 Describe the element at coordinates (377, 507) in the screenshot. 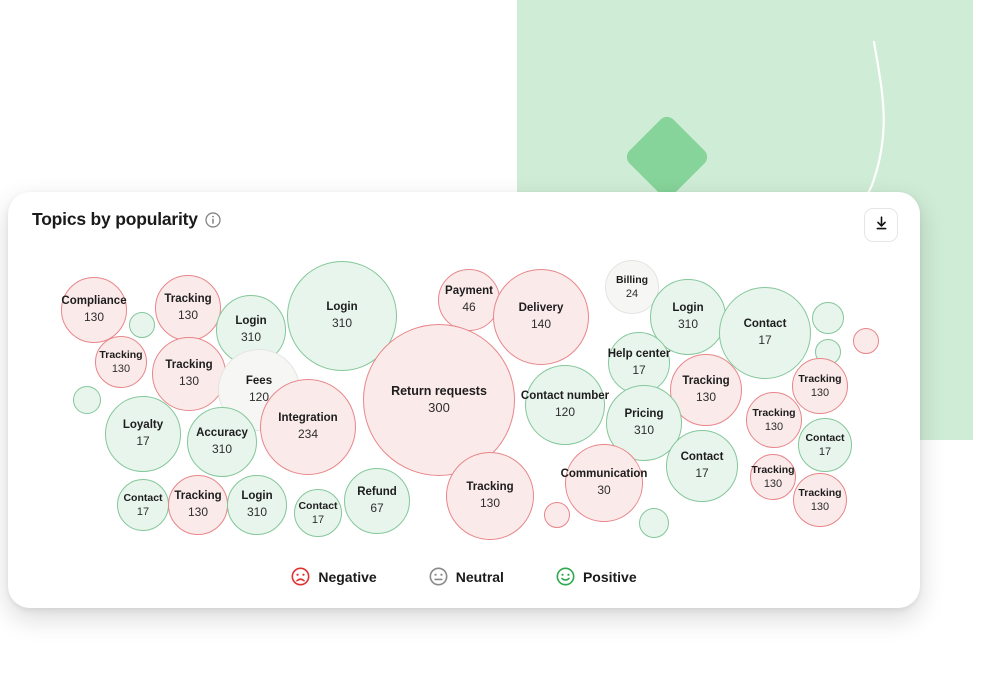

I see `bubble-value: 67` at that location.